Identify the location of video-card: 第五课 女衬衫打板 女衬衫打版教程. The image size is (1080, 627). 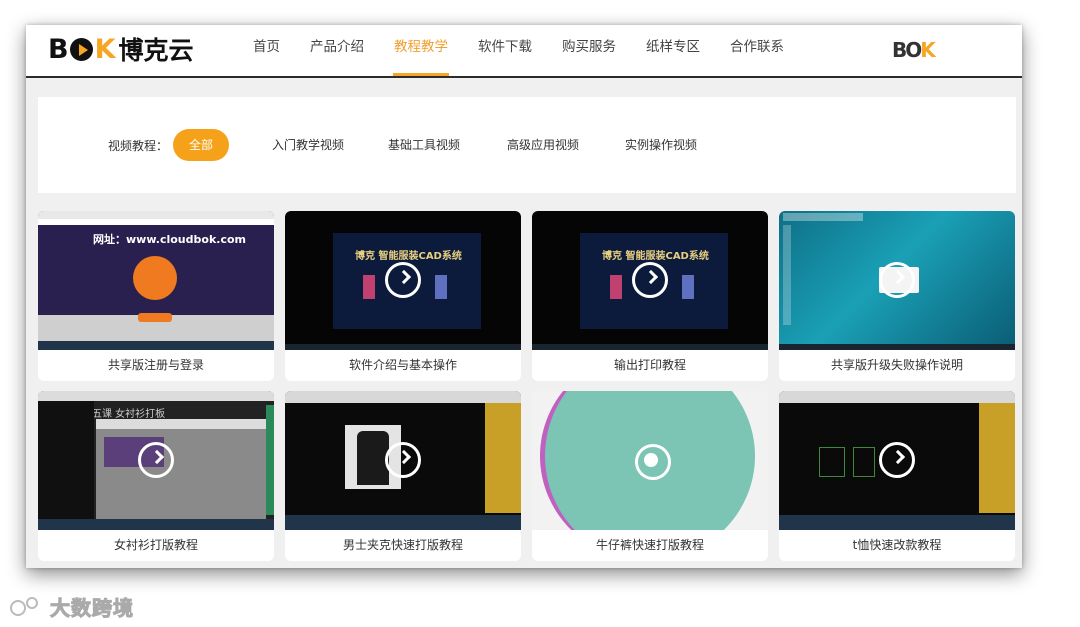
(156, 476).